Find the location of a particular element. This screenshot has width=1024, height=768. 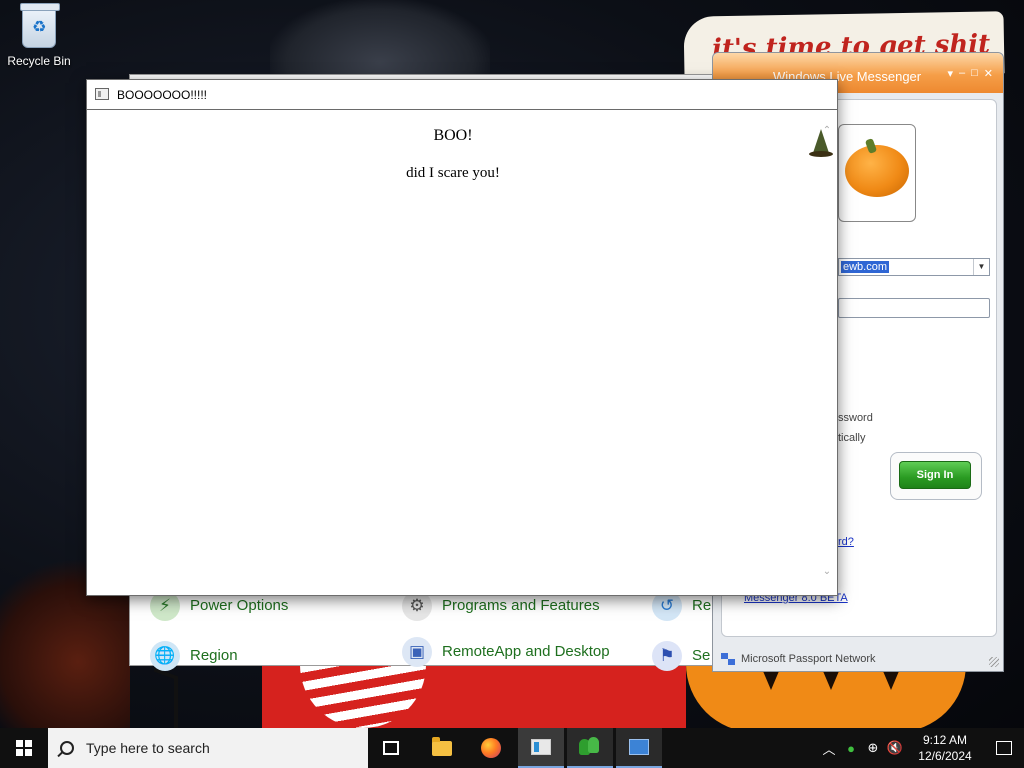

messenger-footer: Microsoft Passport Network is located at coordinates (798, 659).